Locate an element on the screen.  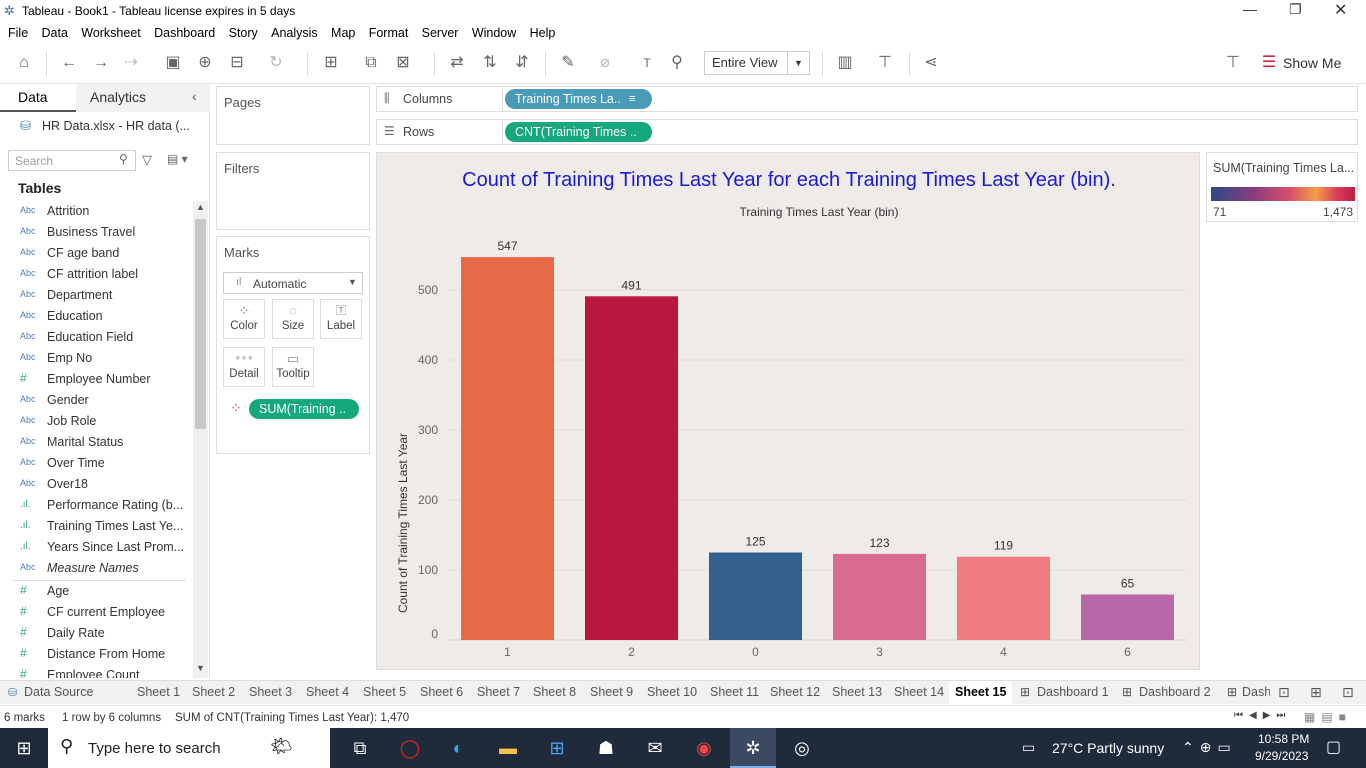
columns-shelf: ⫼ Columns Training Times La.. ≡ is located at coordinates (867, 99).